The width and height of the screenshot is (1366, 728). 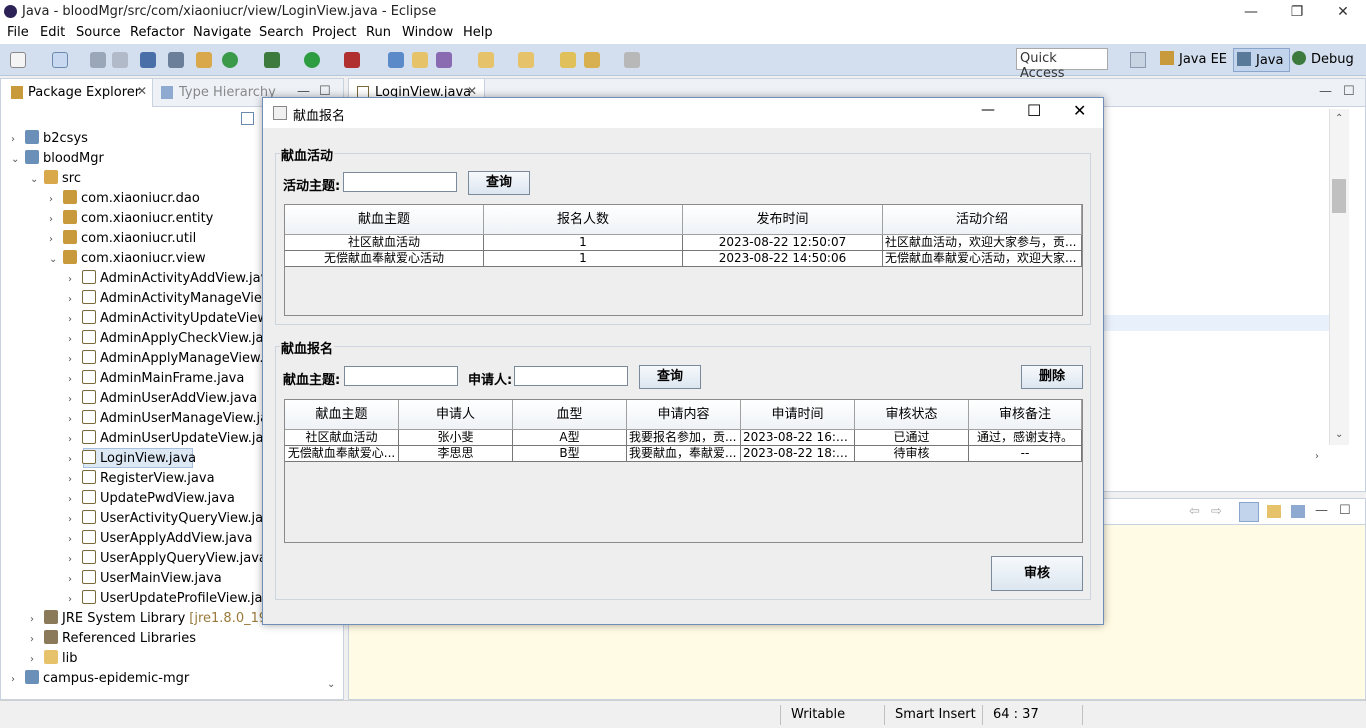 I want to click on save-all-icon, so click(x=120, y=60).